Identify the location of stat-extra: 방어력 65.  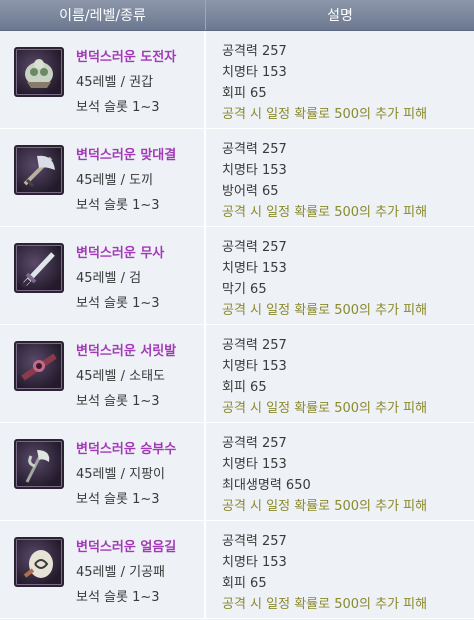
(250, 191).